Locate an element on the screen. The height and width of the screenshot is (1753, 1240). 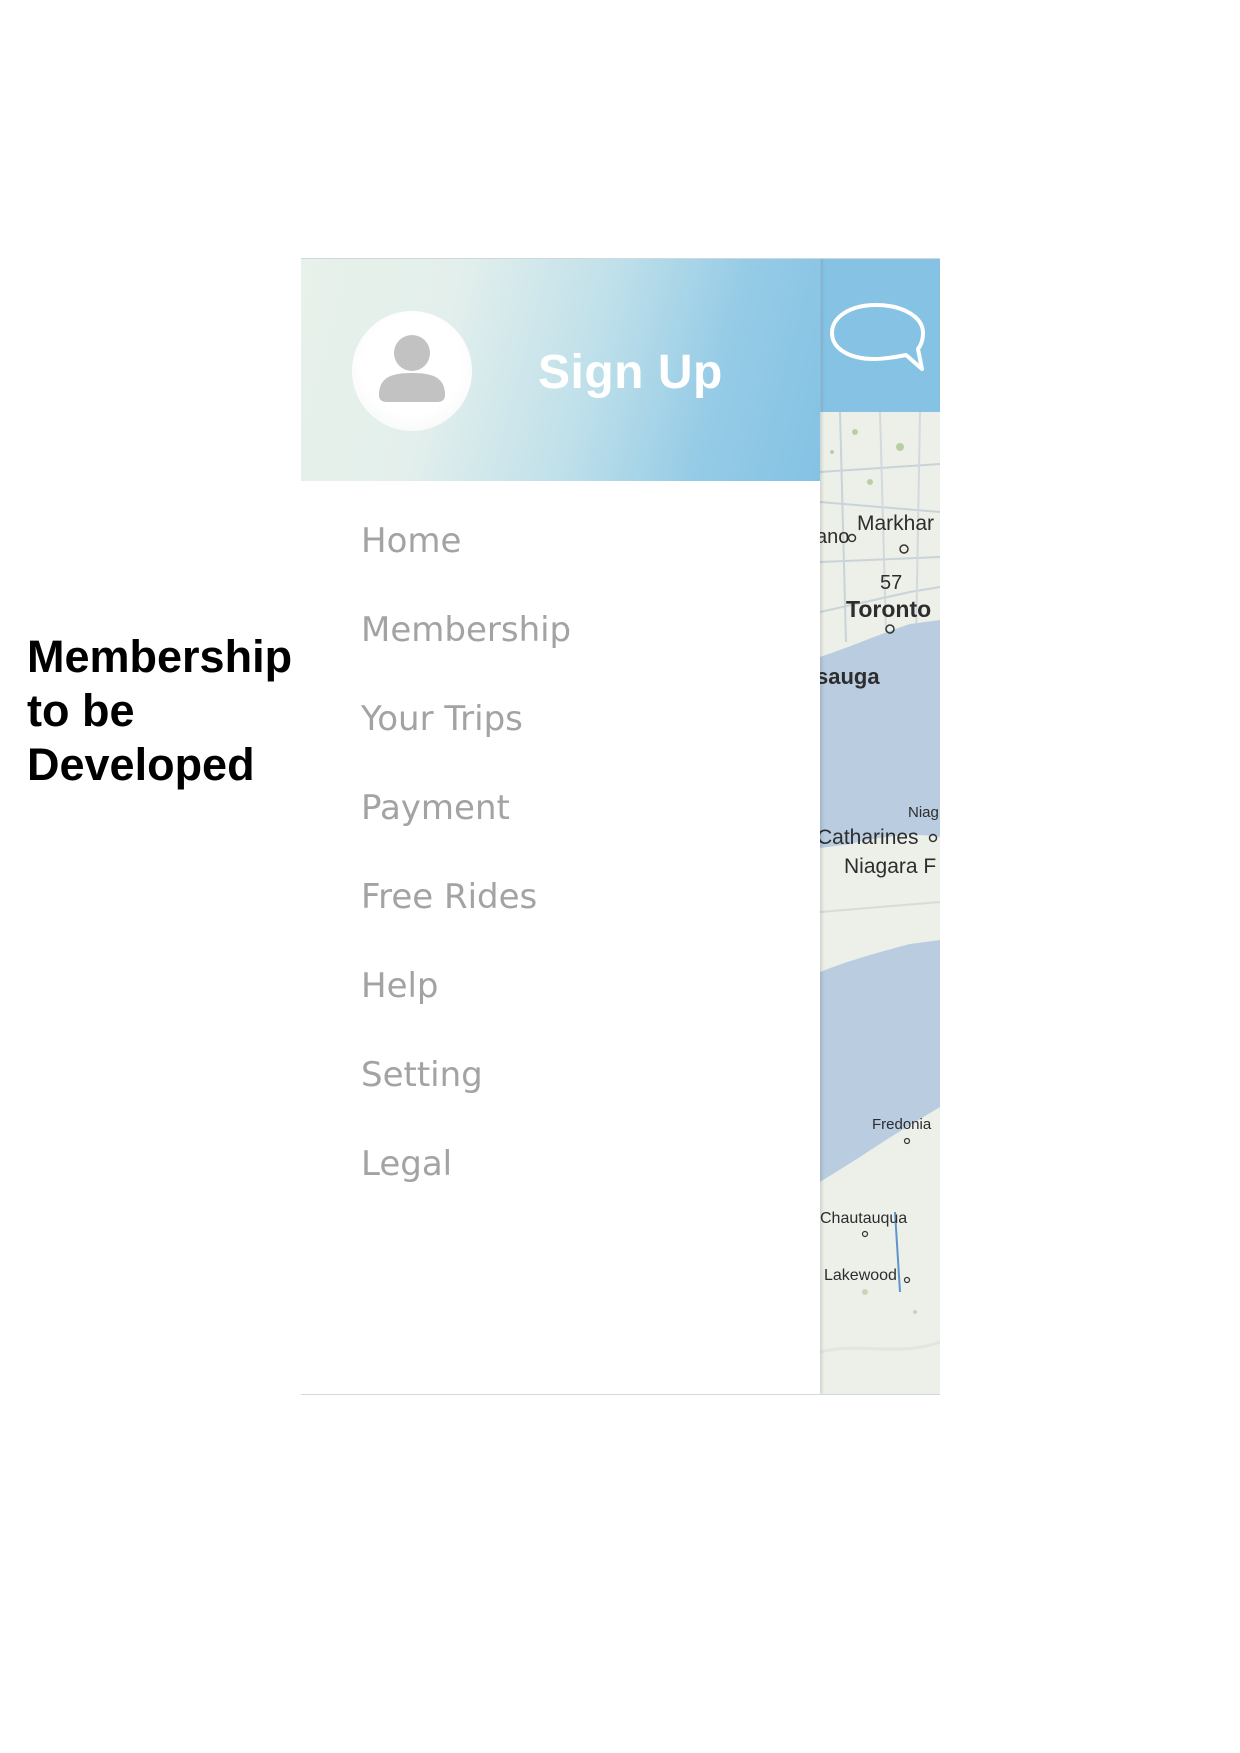
annotation-line: Developed is located at coordinates (141, 764).